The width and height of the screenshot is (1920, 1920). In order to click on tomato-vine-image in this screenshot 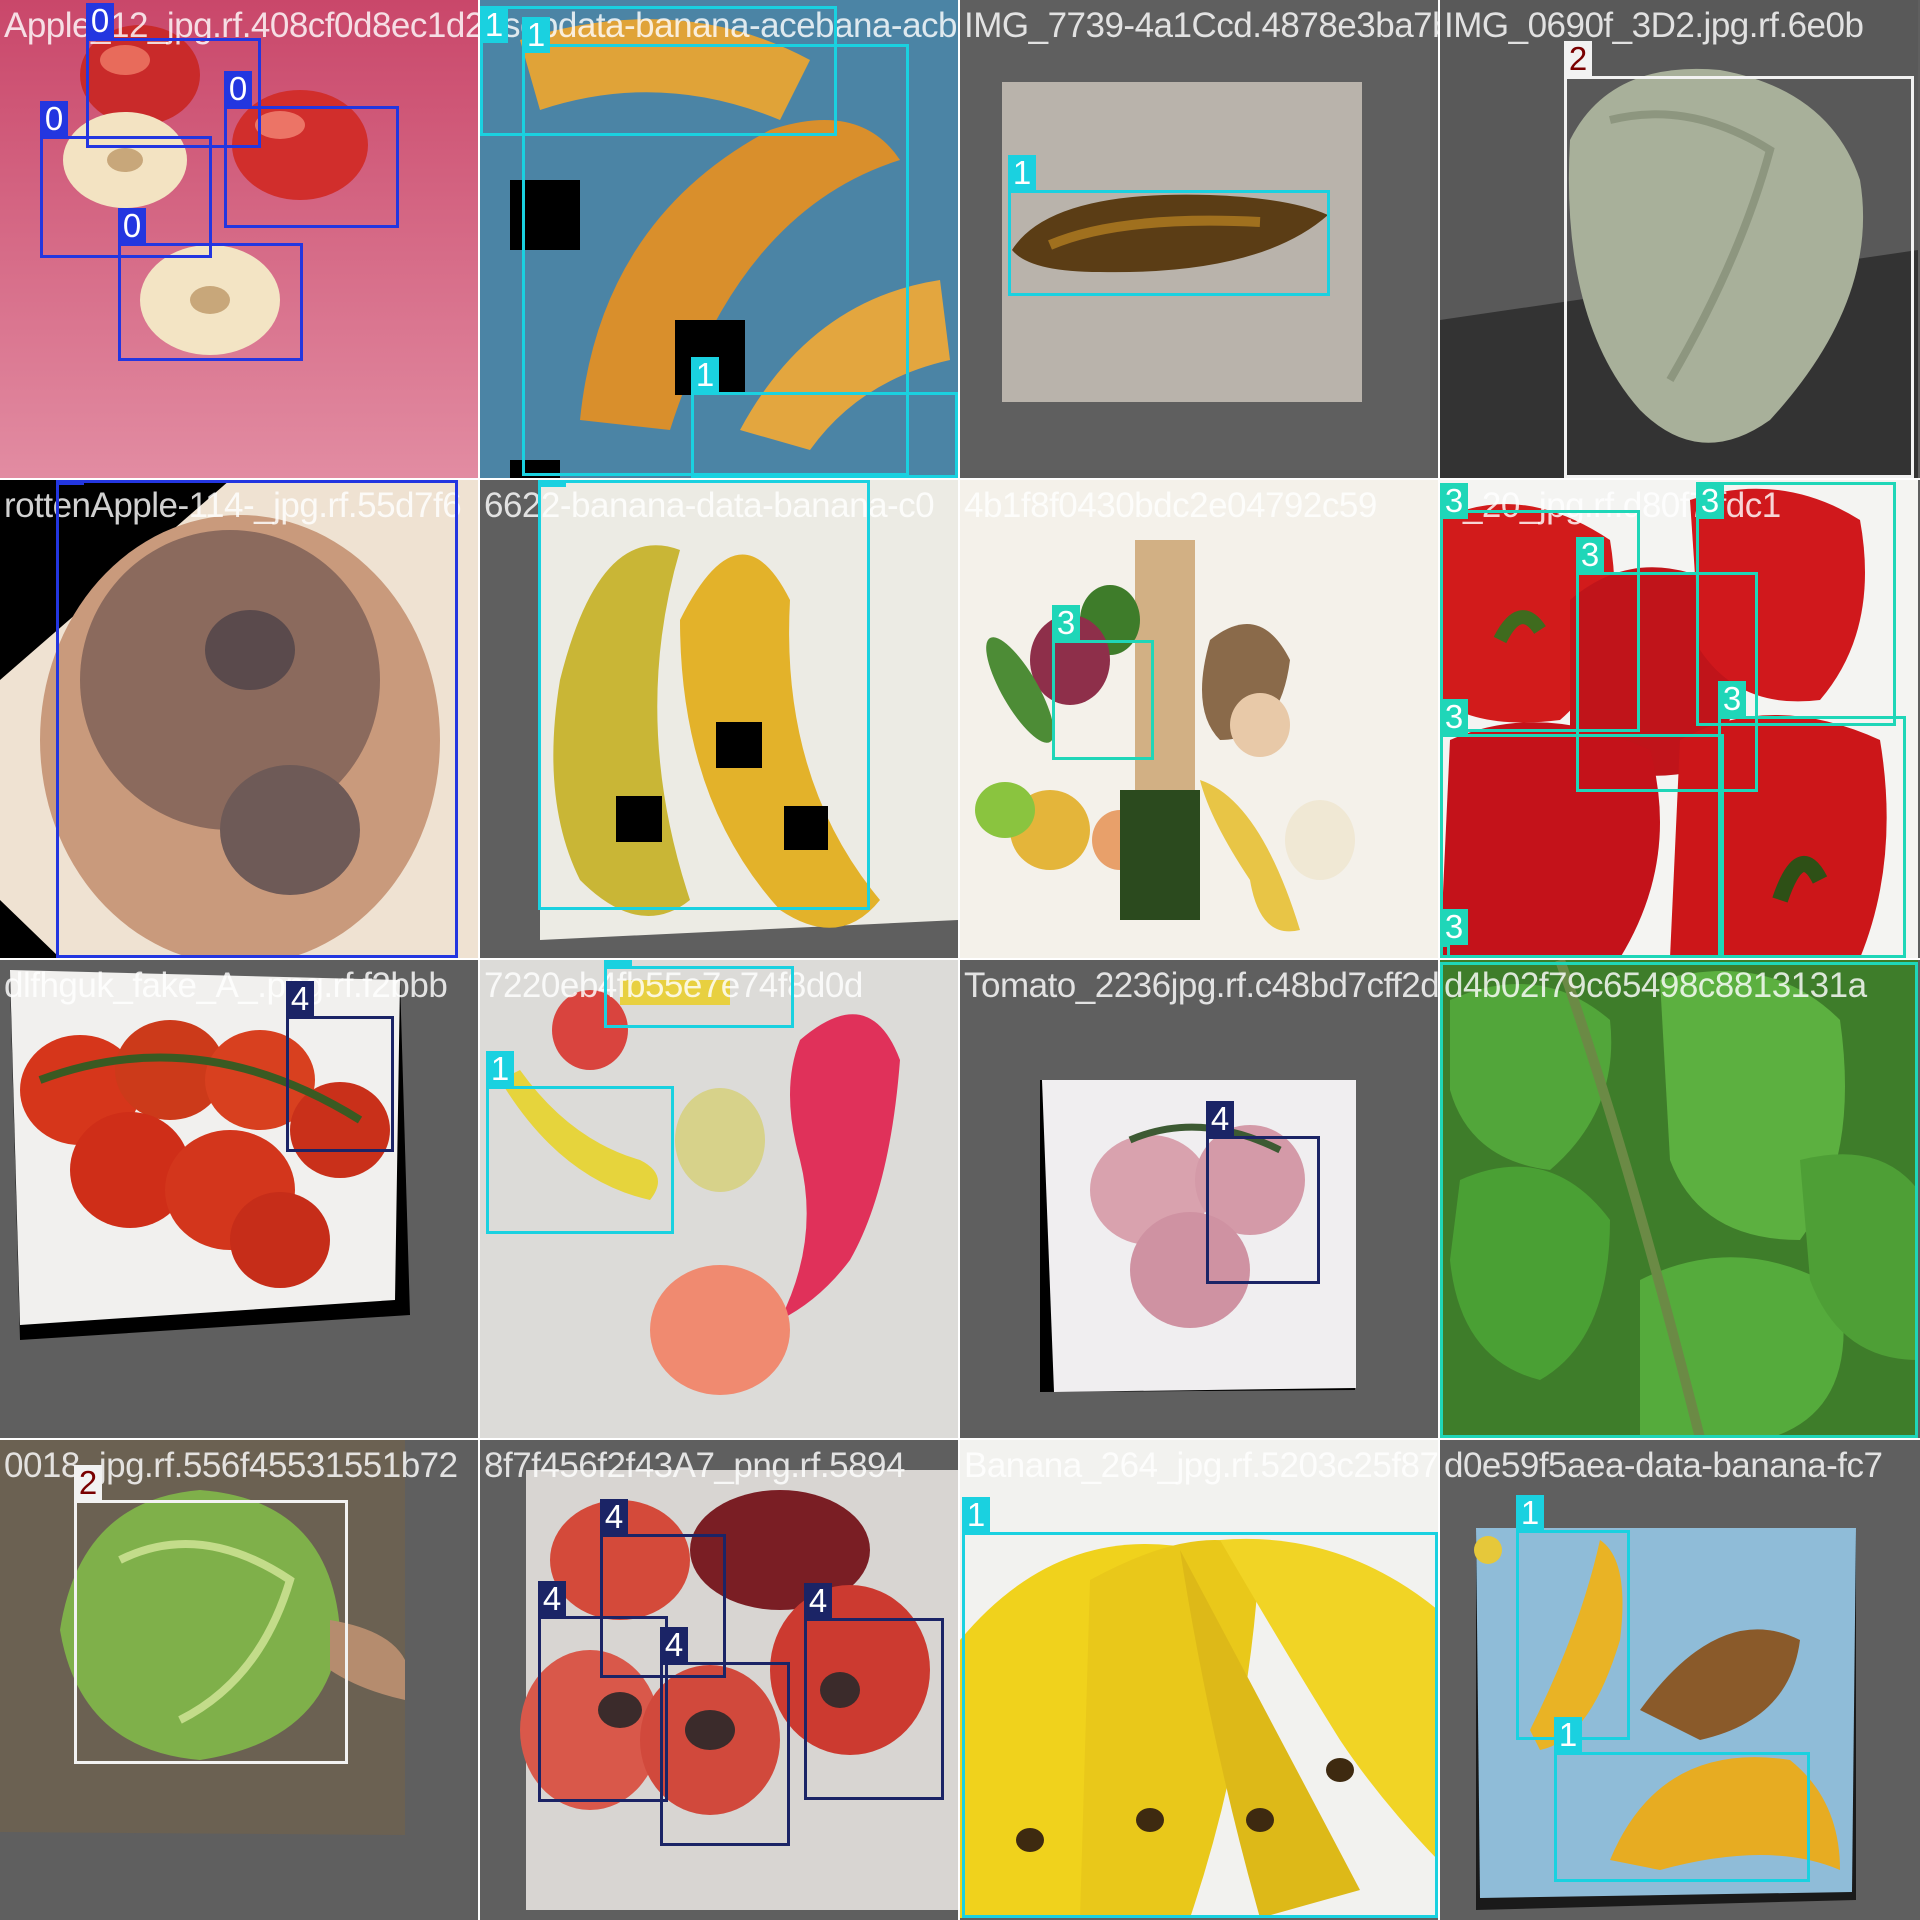, I will do `click(239, 1199)`.